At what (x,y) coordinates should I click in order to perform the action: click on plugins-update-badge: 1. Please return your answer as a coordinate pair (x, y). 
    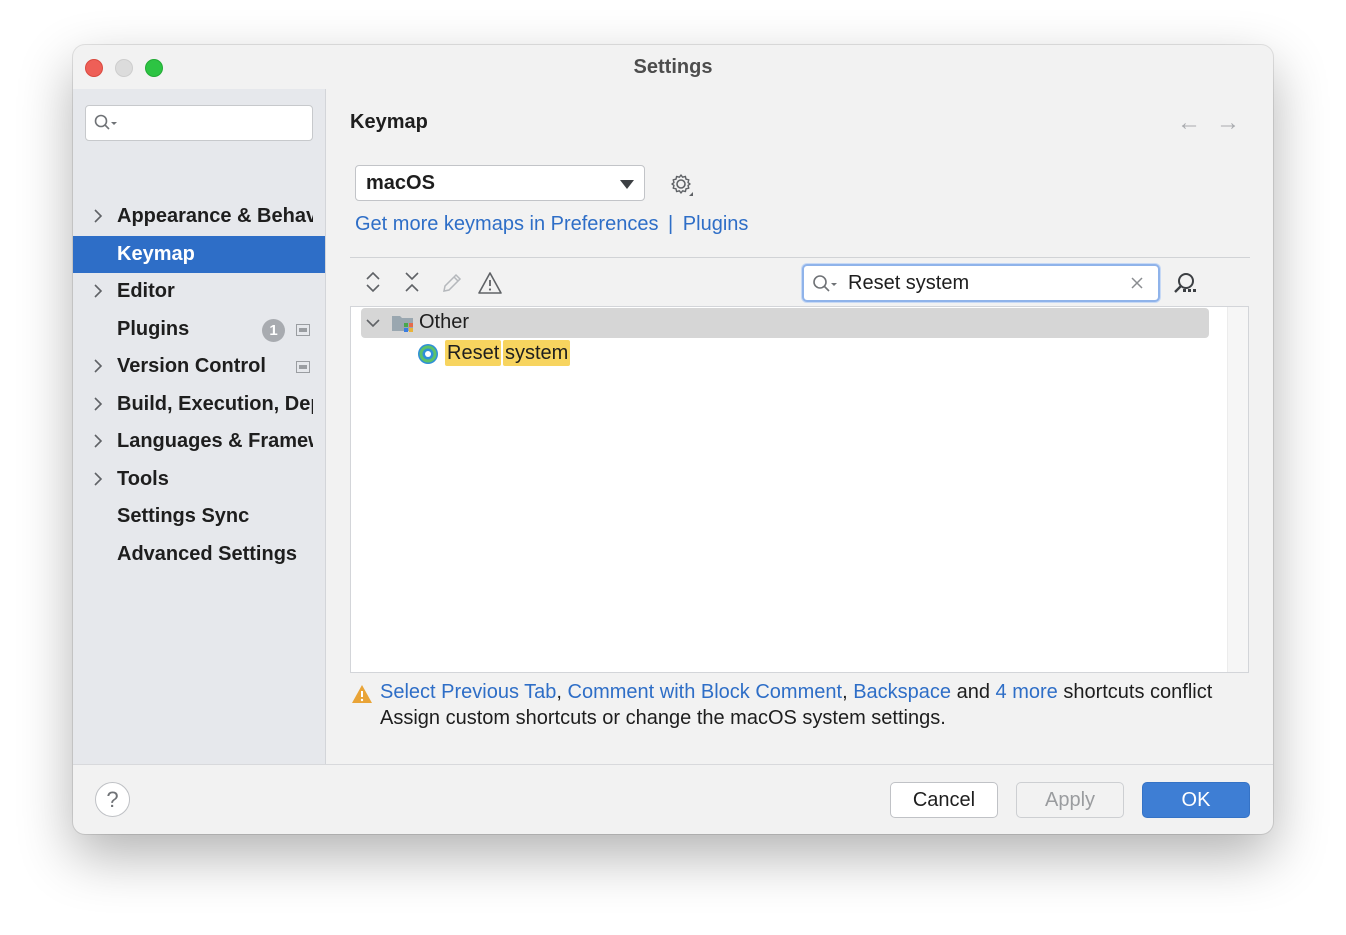
    Looking at the image, I should click on (273, 330).